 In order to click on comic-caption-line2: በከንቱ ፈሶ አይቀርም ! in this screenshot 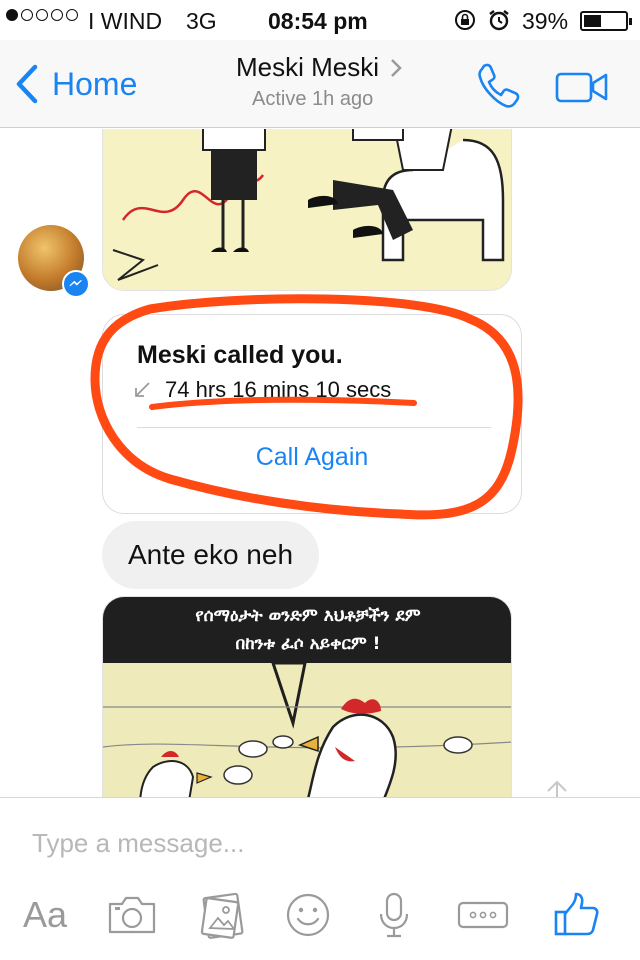, I will do `click(308, 644)`.